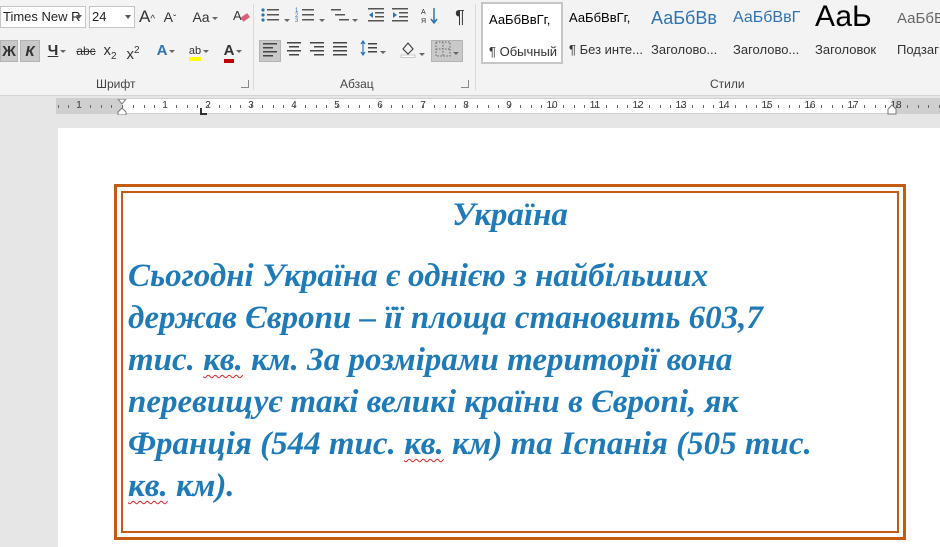 This screenshot has height=547, width=940. What do you see at coordinates (107, 50) in the screenshot?
I see `subscript-label: x` at bounding box center [107, 50].